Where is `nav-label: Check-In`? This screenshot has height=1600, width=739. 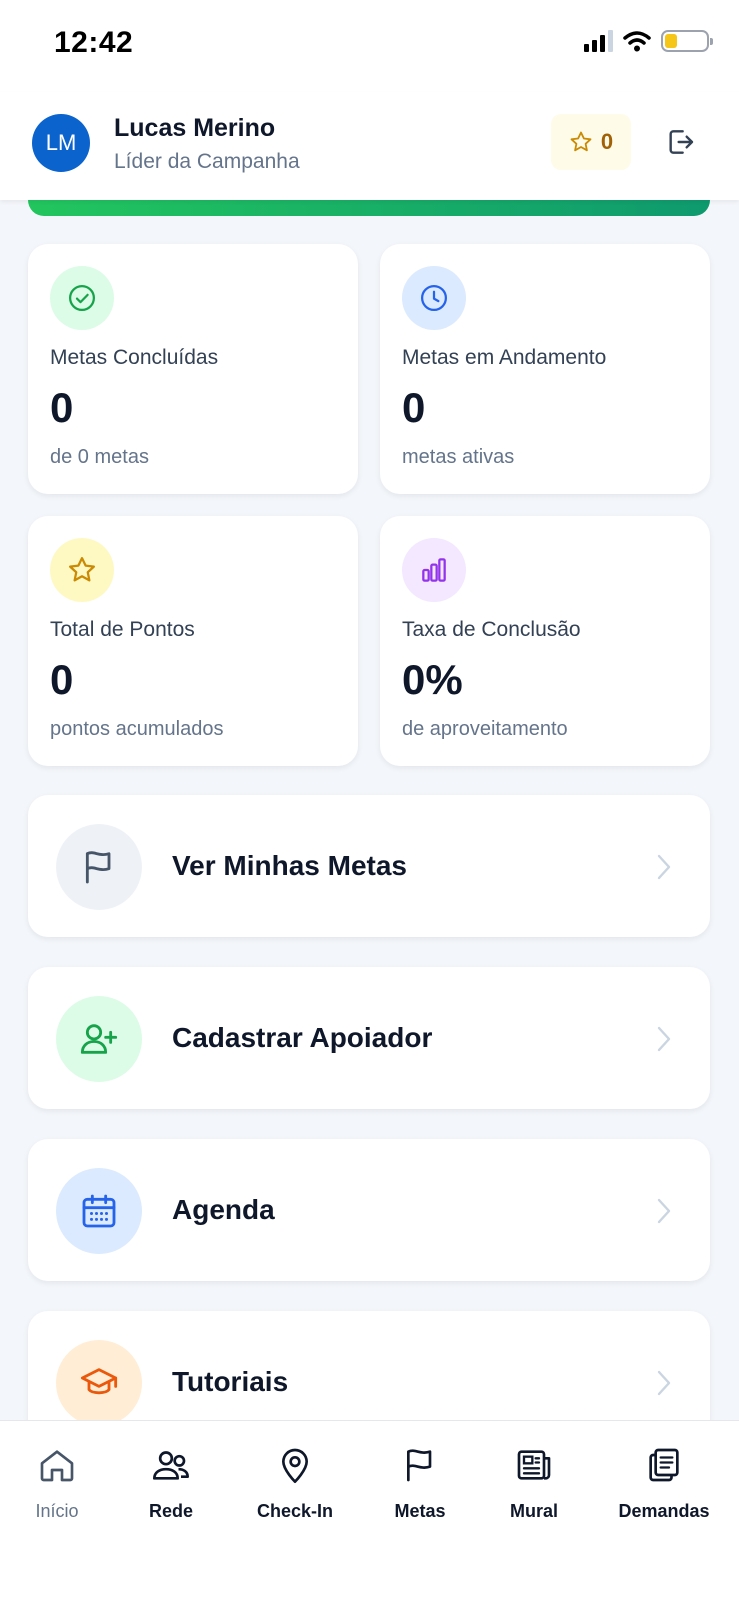 nav-label: Check-In is located at coordinates (295, 1511).